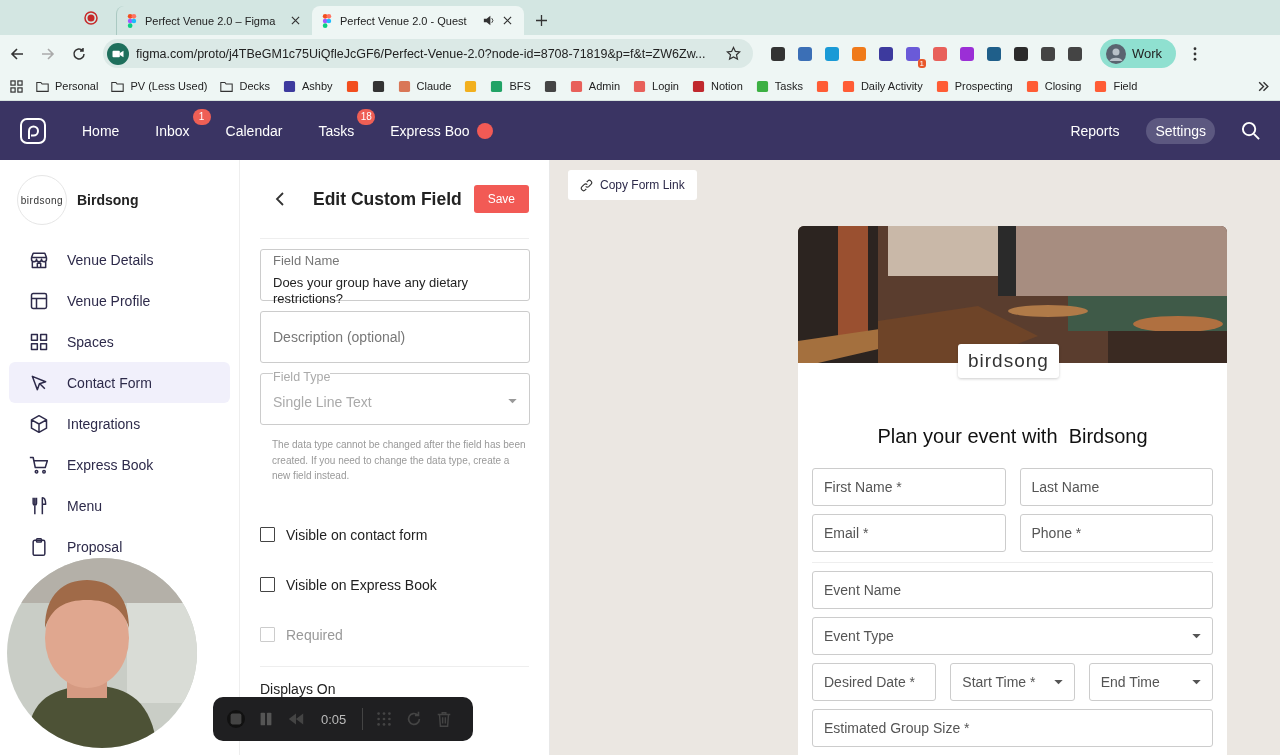 The image size is (1280, 755). Describe the element at coordinates (298, 688) in the screenshot. I see `section-heading: Displays On` at that location.